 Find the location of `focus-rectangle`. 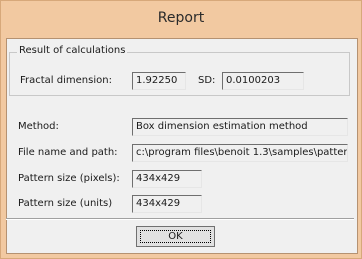

focus-rectangle is located at coordinates (175, 236).